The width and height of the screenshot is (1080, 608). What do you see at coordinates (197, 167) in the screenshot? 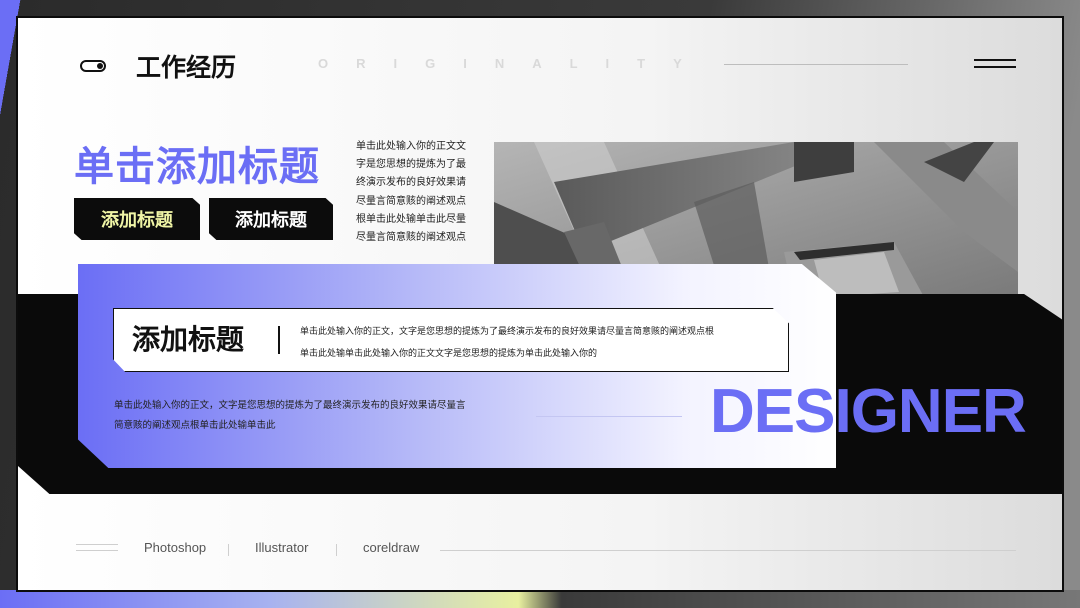
I see `main-title: 单击添加标题` at bounding box center [197, 167].